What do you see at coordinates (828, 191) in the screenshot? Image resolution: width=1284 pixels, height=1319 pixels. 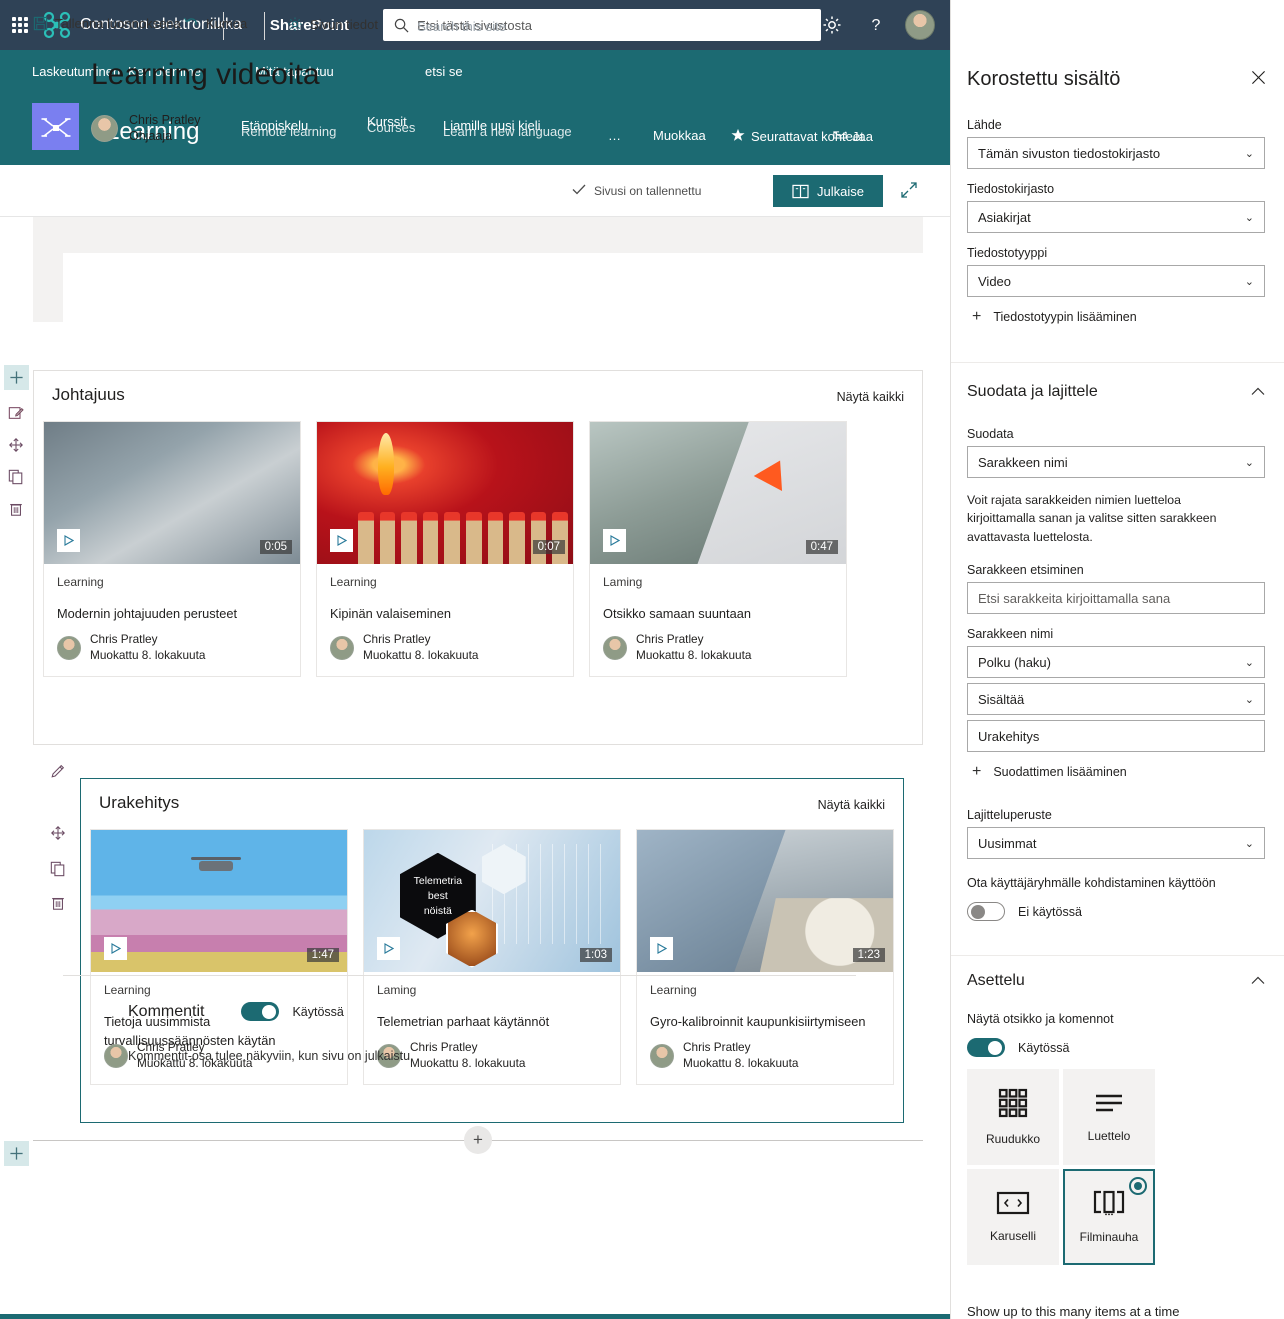 I see `publish-button: Julkaise` at bounding box center [828, 191].